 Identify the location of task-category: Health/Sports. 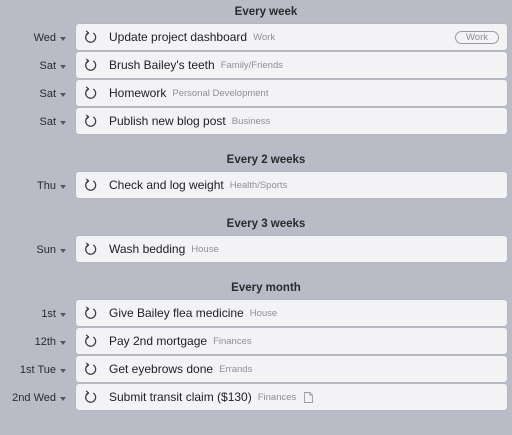
(258, 185).